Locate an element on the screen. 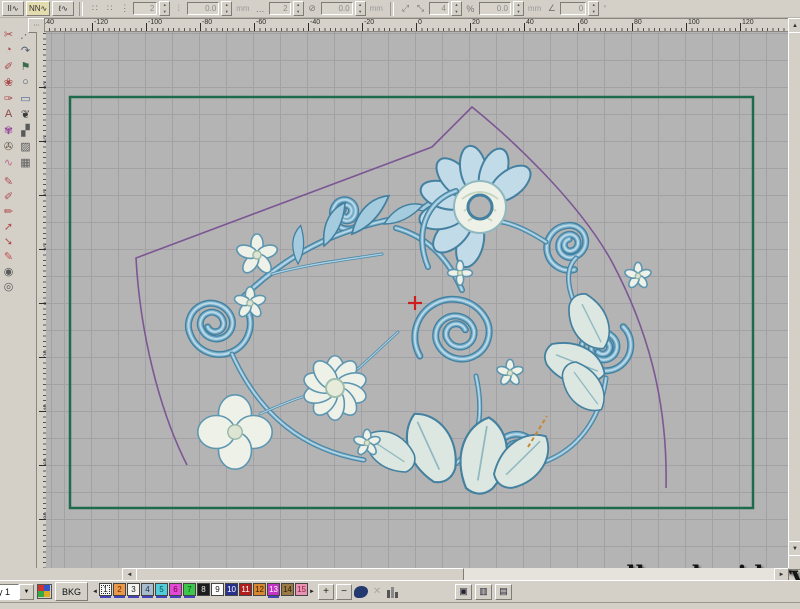 The height and width of the screenshot is (609, 800). stitch-arrow-2-icon: ➘ is located at coordinates (8, 241).